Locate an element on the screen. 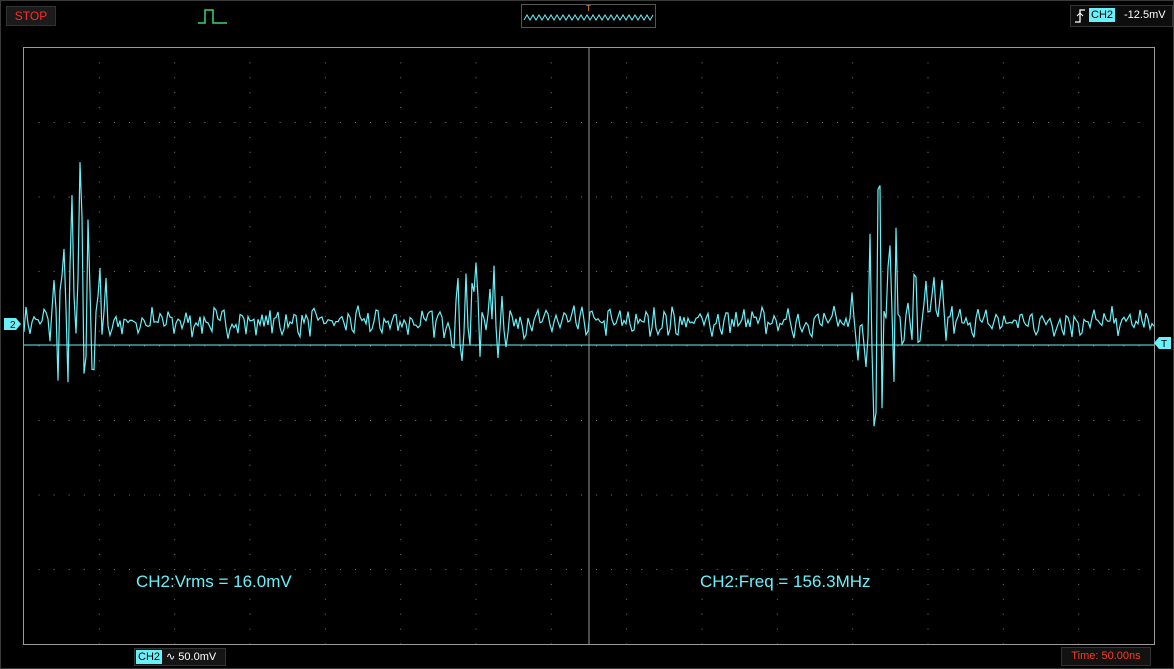 The height and width of the screenshot is (669, 1174). coupling-scale: ∿ 50.0mV is located at coordinates (191, 657).